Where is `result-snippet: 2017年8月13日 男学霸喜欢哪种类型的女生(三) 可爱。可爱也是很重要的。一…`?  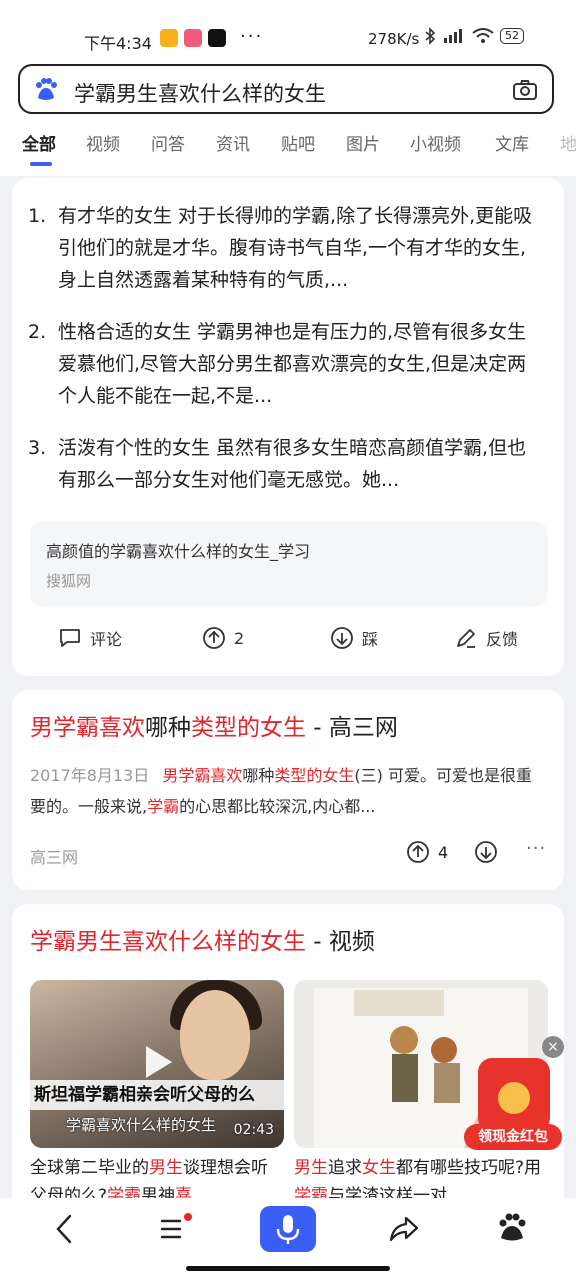 result-snippet: 2017年8月13日 男学霸喜欢哪种类型的女生(三) 可爱。可爱也是很重要的。一… is located at coordinates (288, 791).